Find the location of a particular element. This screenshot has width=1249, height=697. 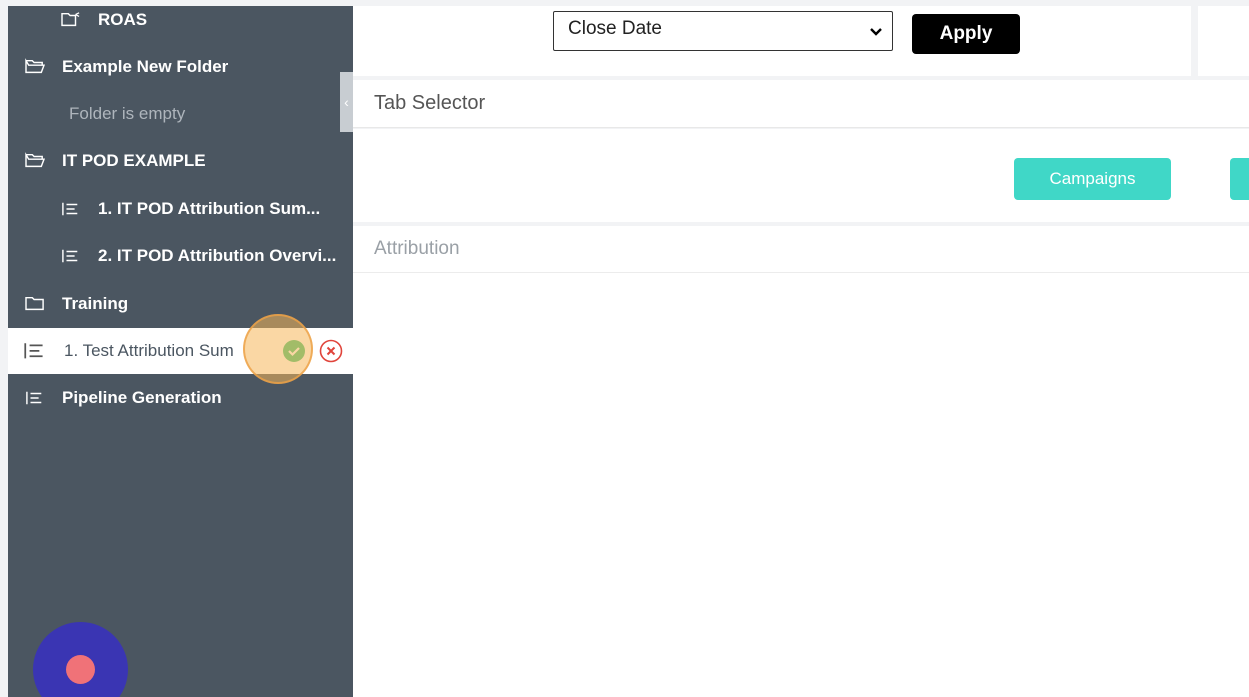

folder-icon is located at coordinates (35, 304).